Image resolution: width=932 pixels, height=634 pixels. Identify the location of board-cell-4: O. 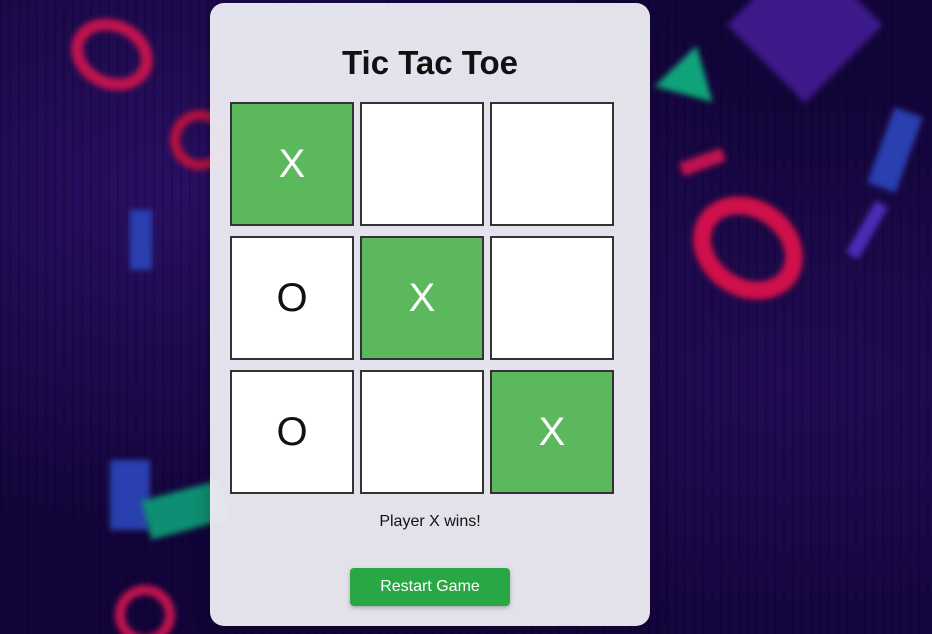
(292, 298).